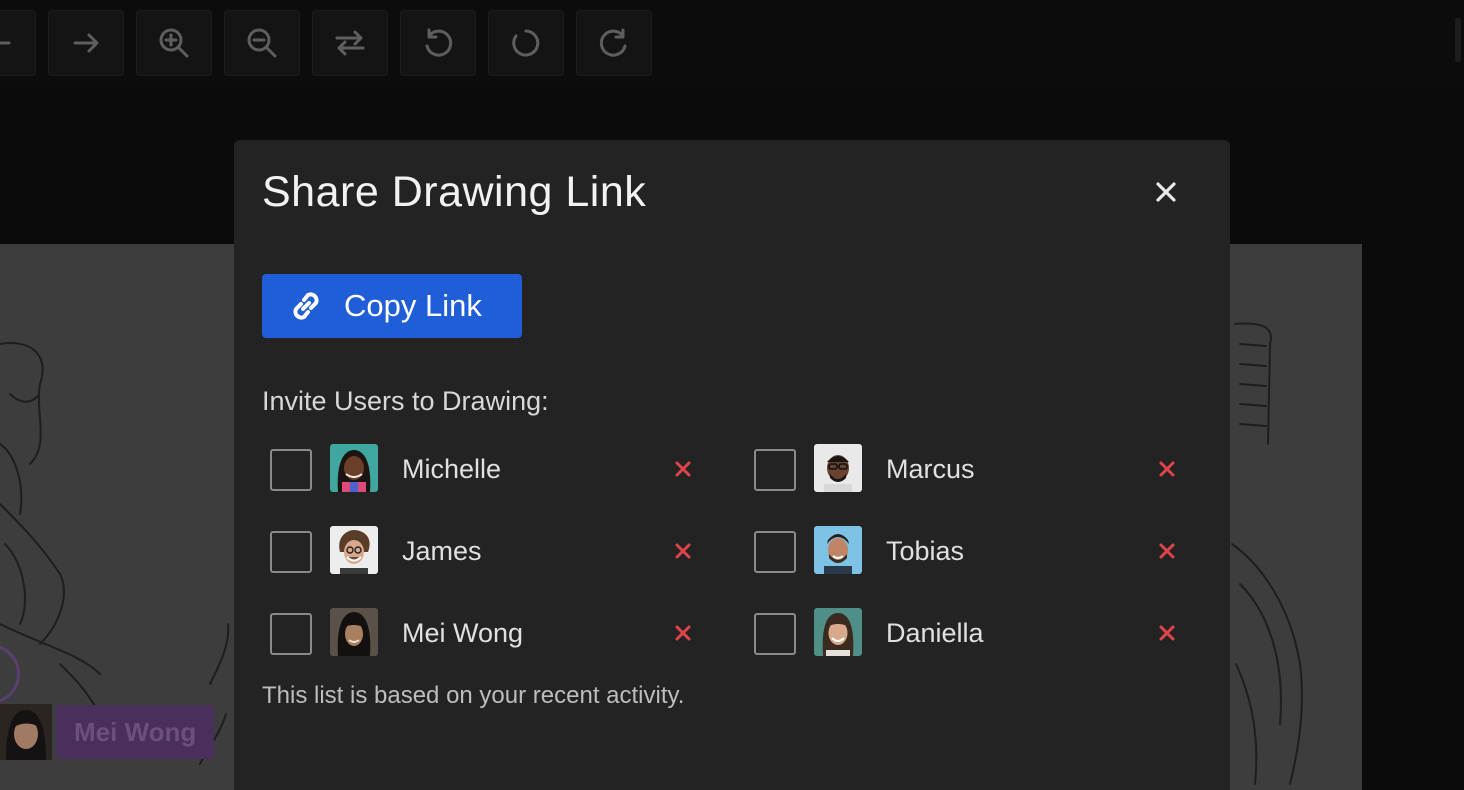 Image resolution: width=1464 pixels, height=790 pixels. I want to click on copy-link-label: Copy Link, so click(413, 305).